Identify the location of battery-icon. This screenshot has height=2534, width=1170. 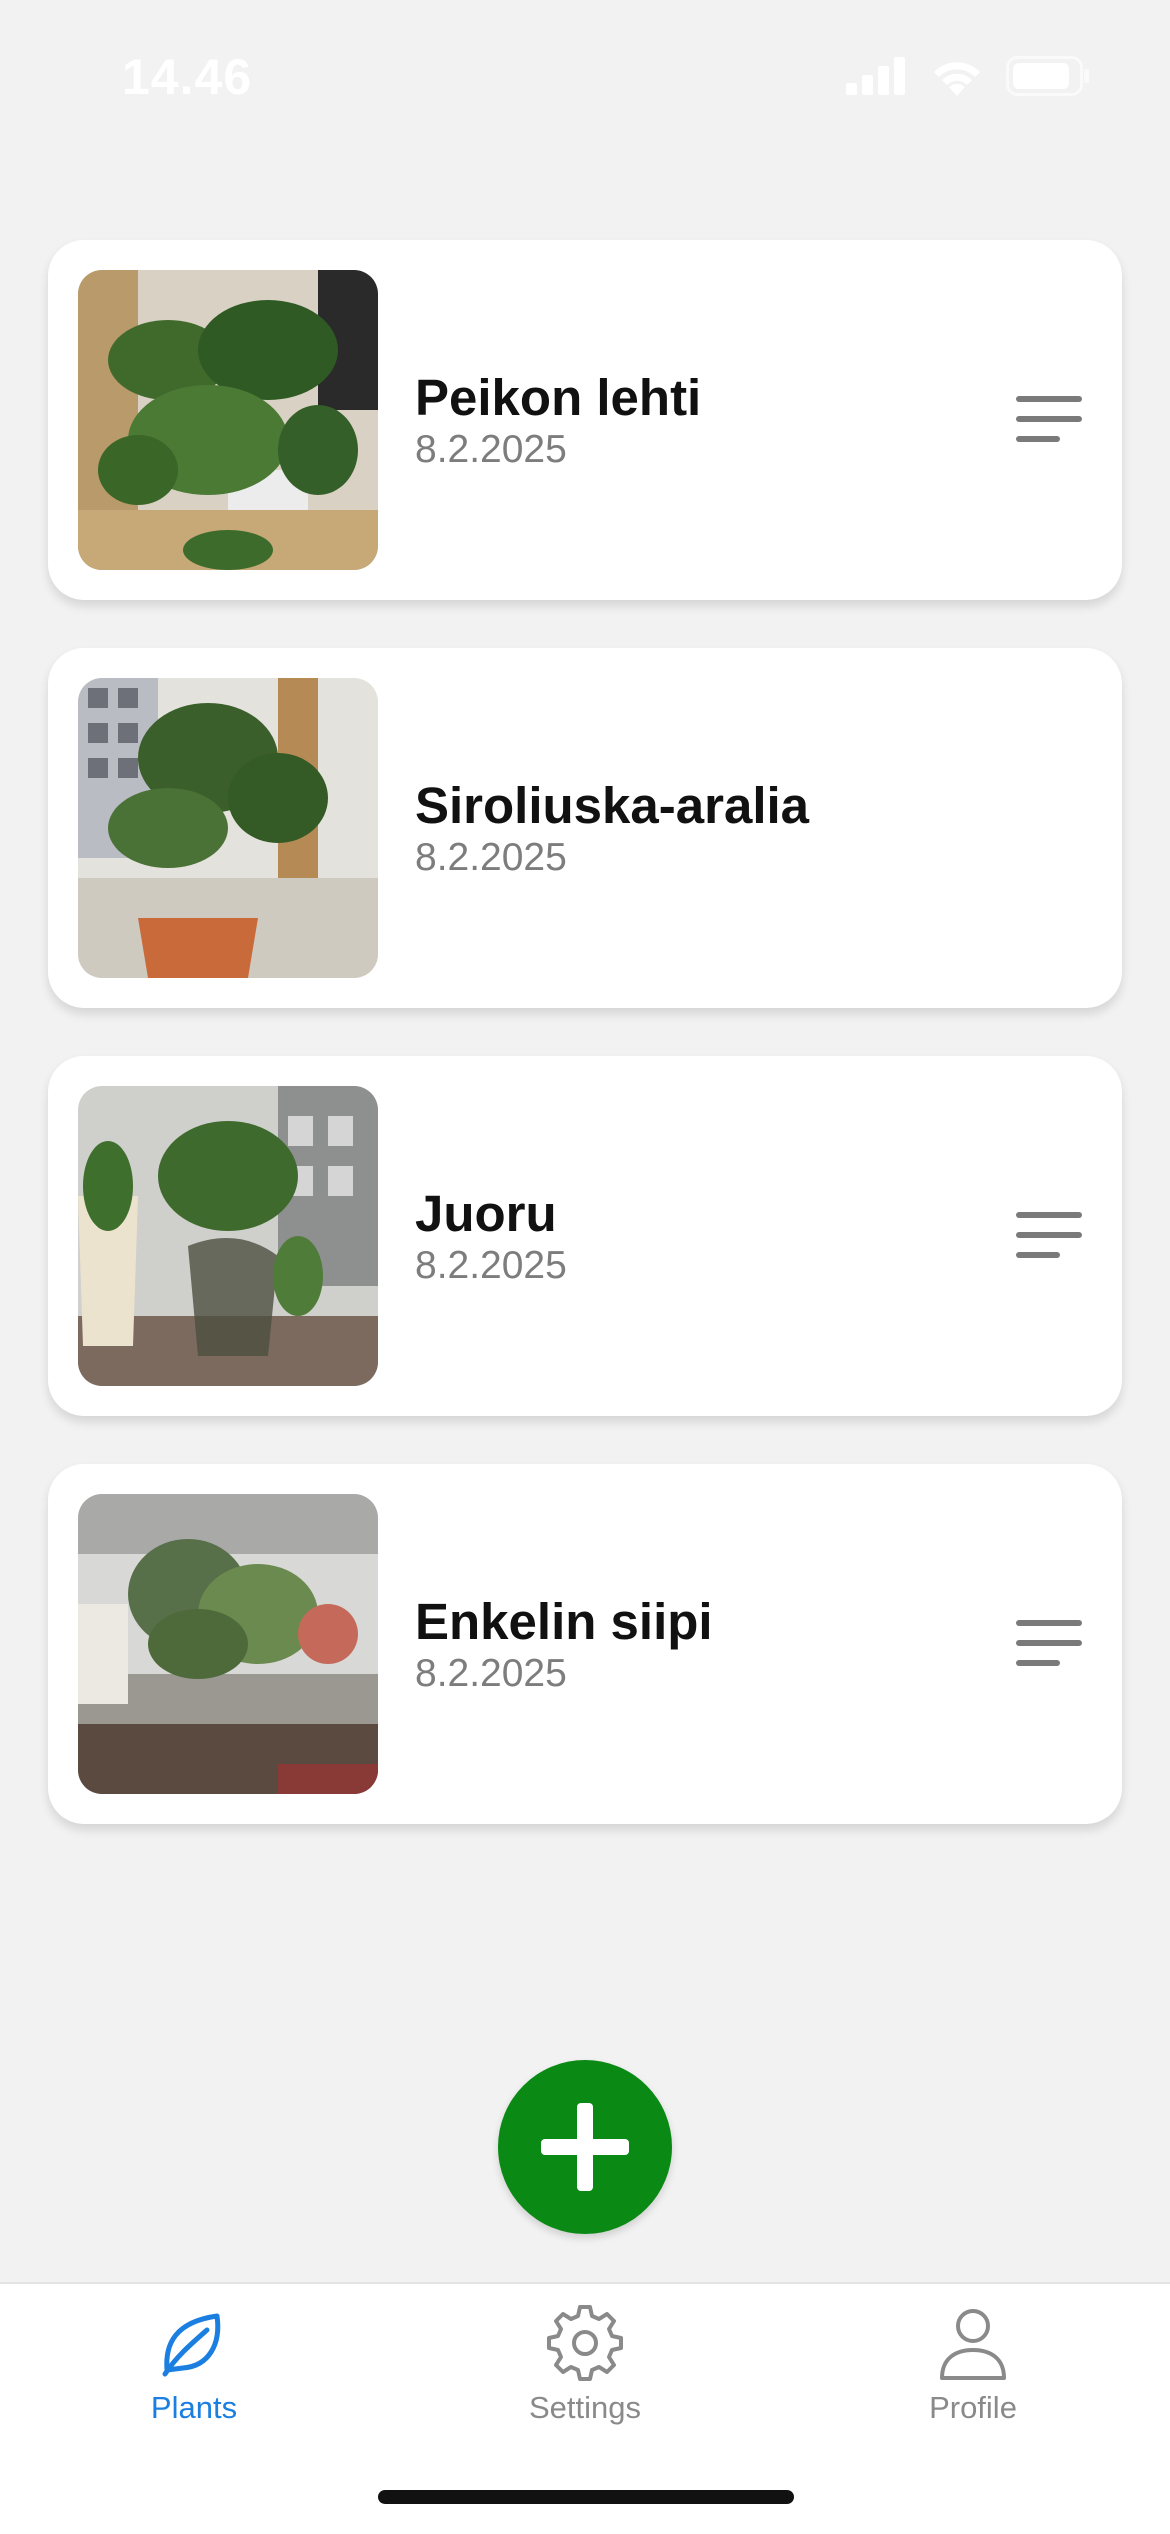
(1047, 76).